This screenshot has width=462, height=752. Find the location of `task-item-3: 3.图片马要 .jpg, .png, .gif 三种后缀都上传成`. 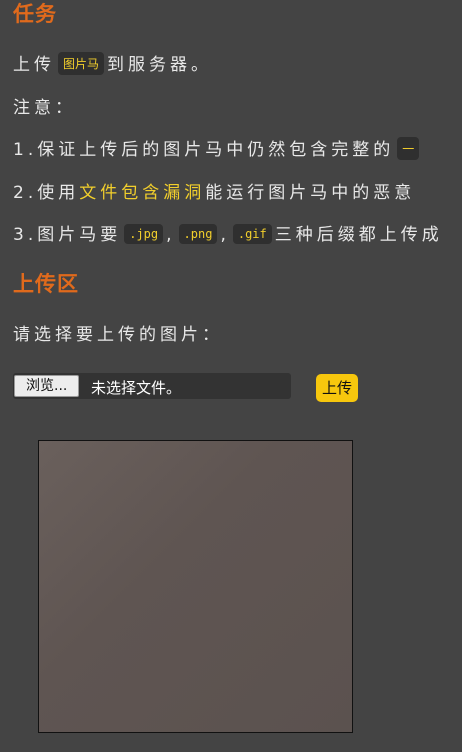

task-item-3: 3.图片马要 .jpg, .png, .gif 三种后缀都上传成 is located at coordinates (228, 232).